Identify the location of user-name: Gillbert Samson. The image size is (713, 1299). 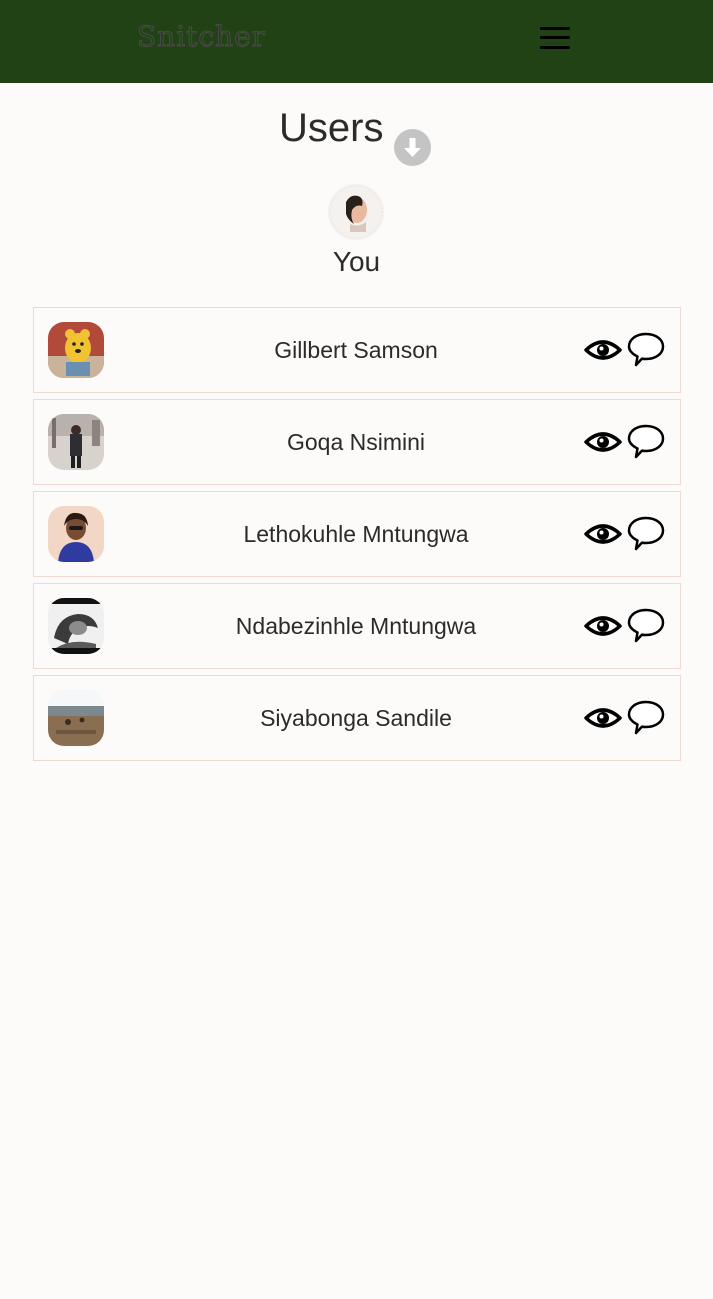
(356, 350).